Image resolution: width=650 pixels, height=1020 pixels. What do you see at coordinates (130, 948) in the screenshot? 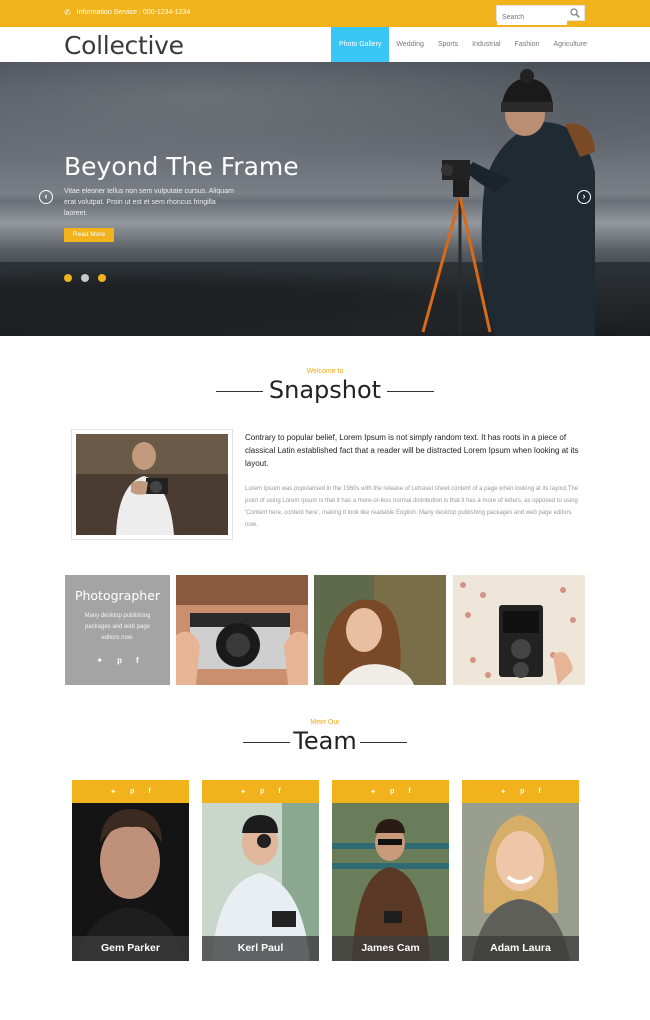
I see `member-name: Gem Parker` at bounding box center [130, 948].